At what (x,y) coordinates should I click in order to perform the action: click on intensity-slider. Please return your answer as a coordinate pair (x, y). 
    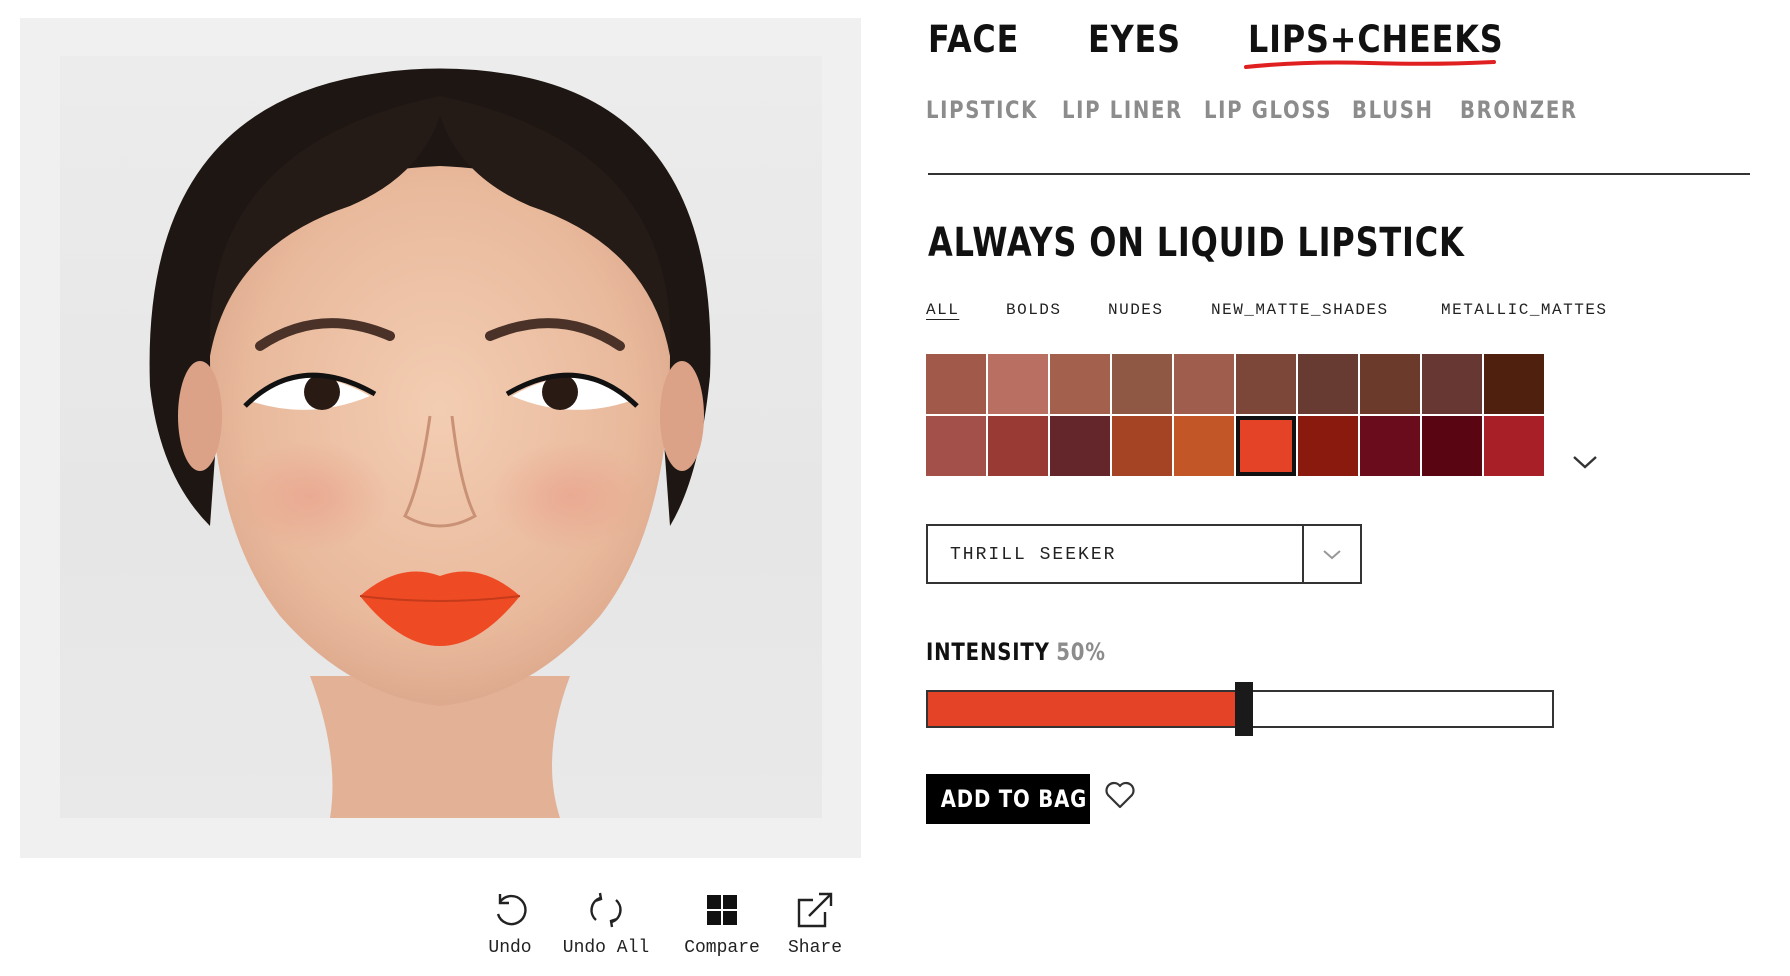
    Looking at the image, I should click on (1240, 709).